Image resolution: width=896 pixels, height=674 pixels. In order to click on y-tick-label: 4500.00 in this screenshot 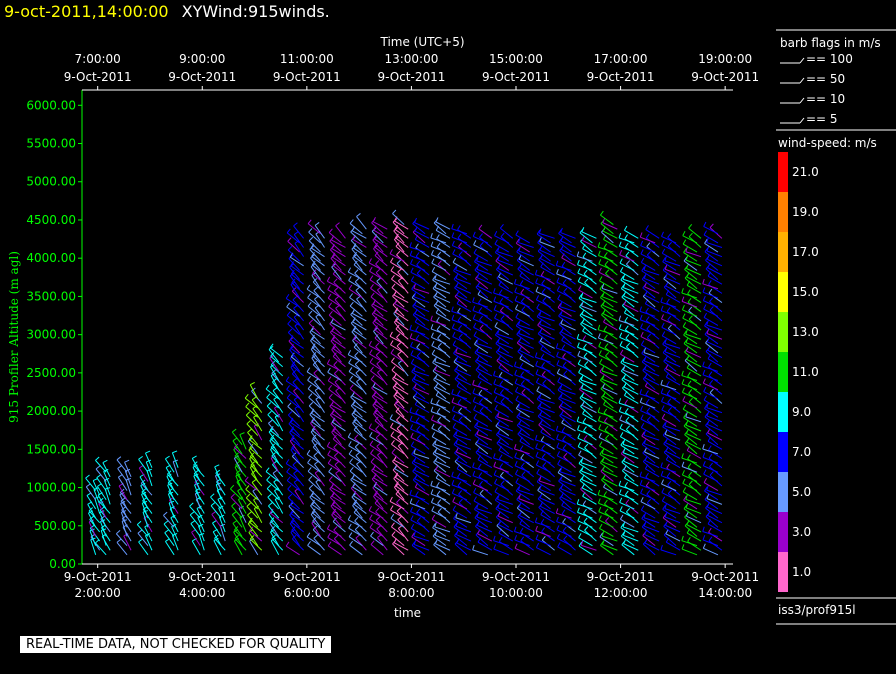, I will do `click(51, 220)`.